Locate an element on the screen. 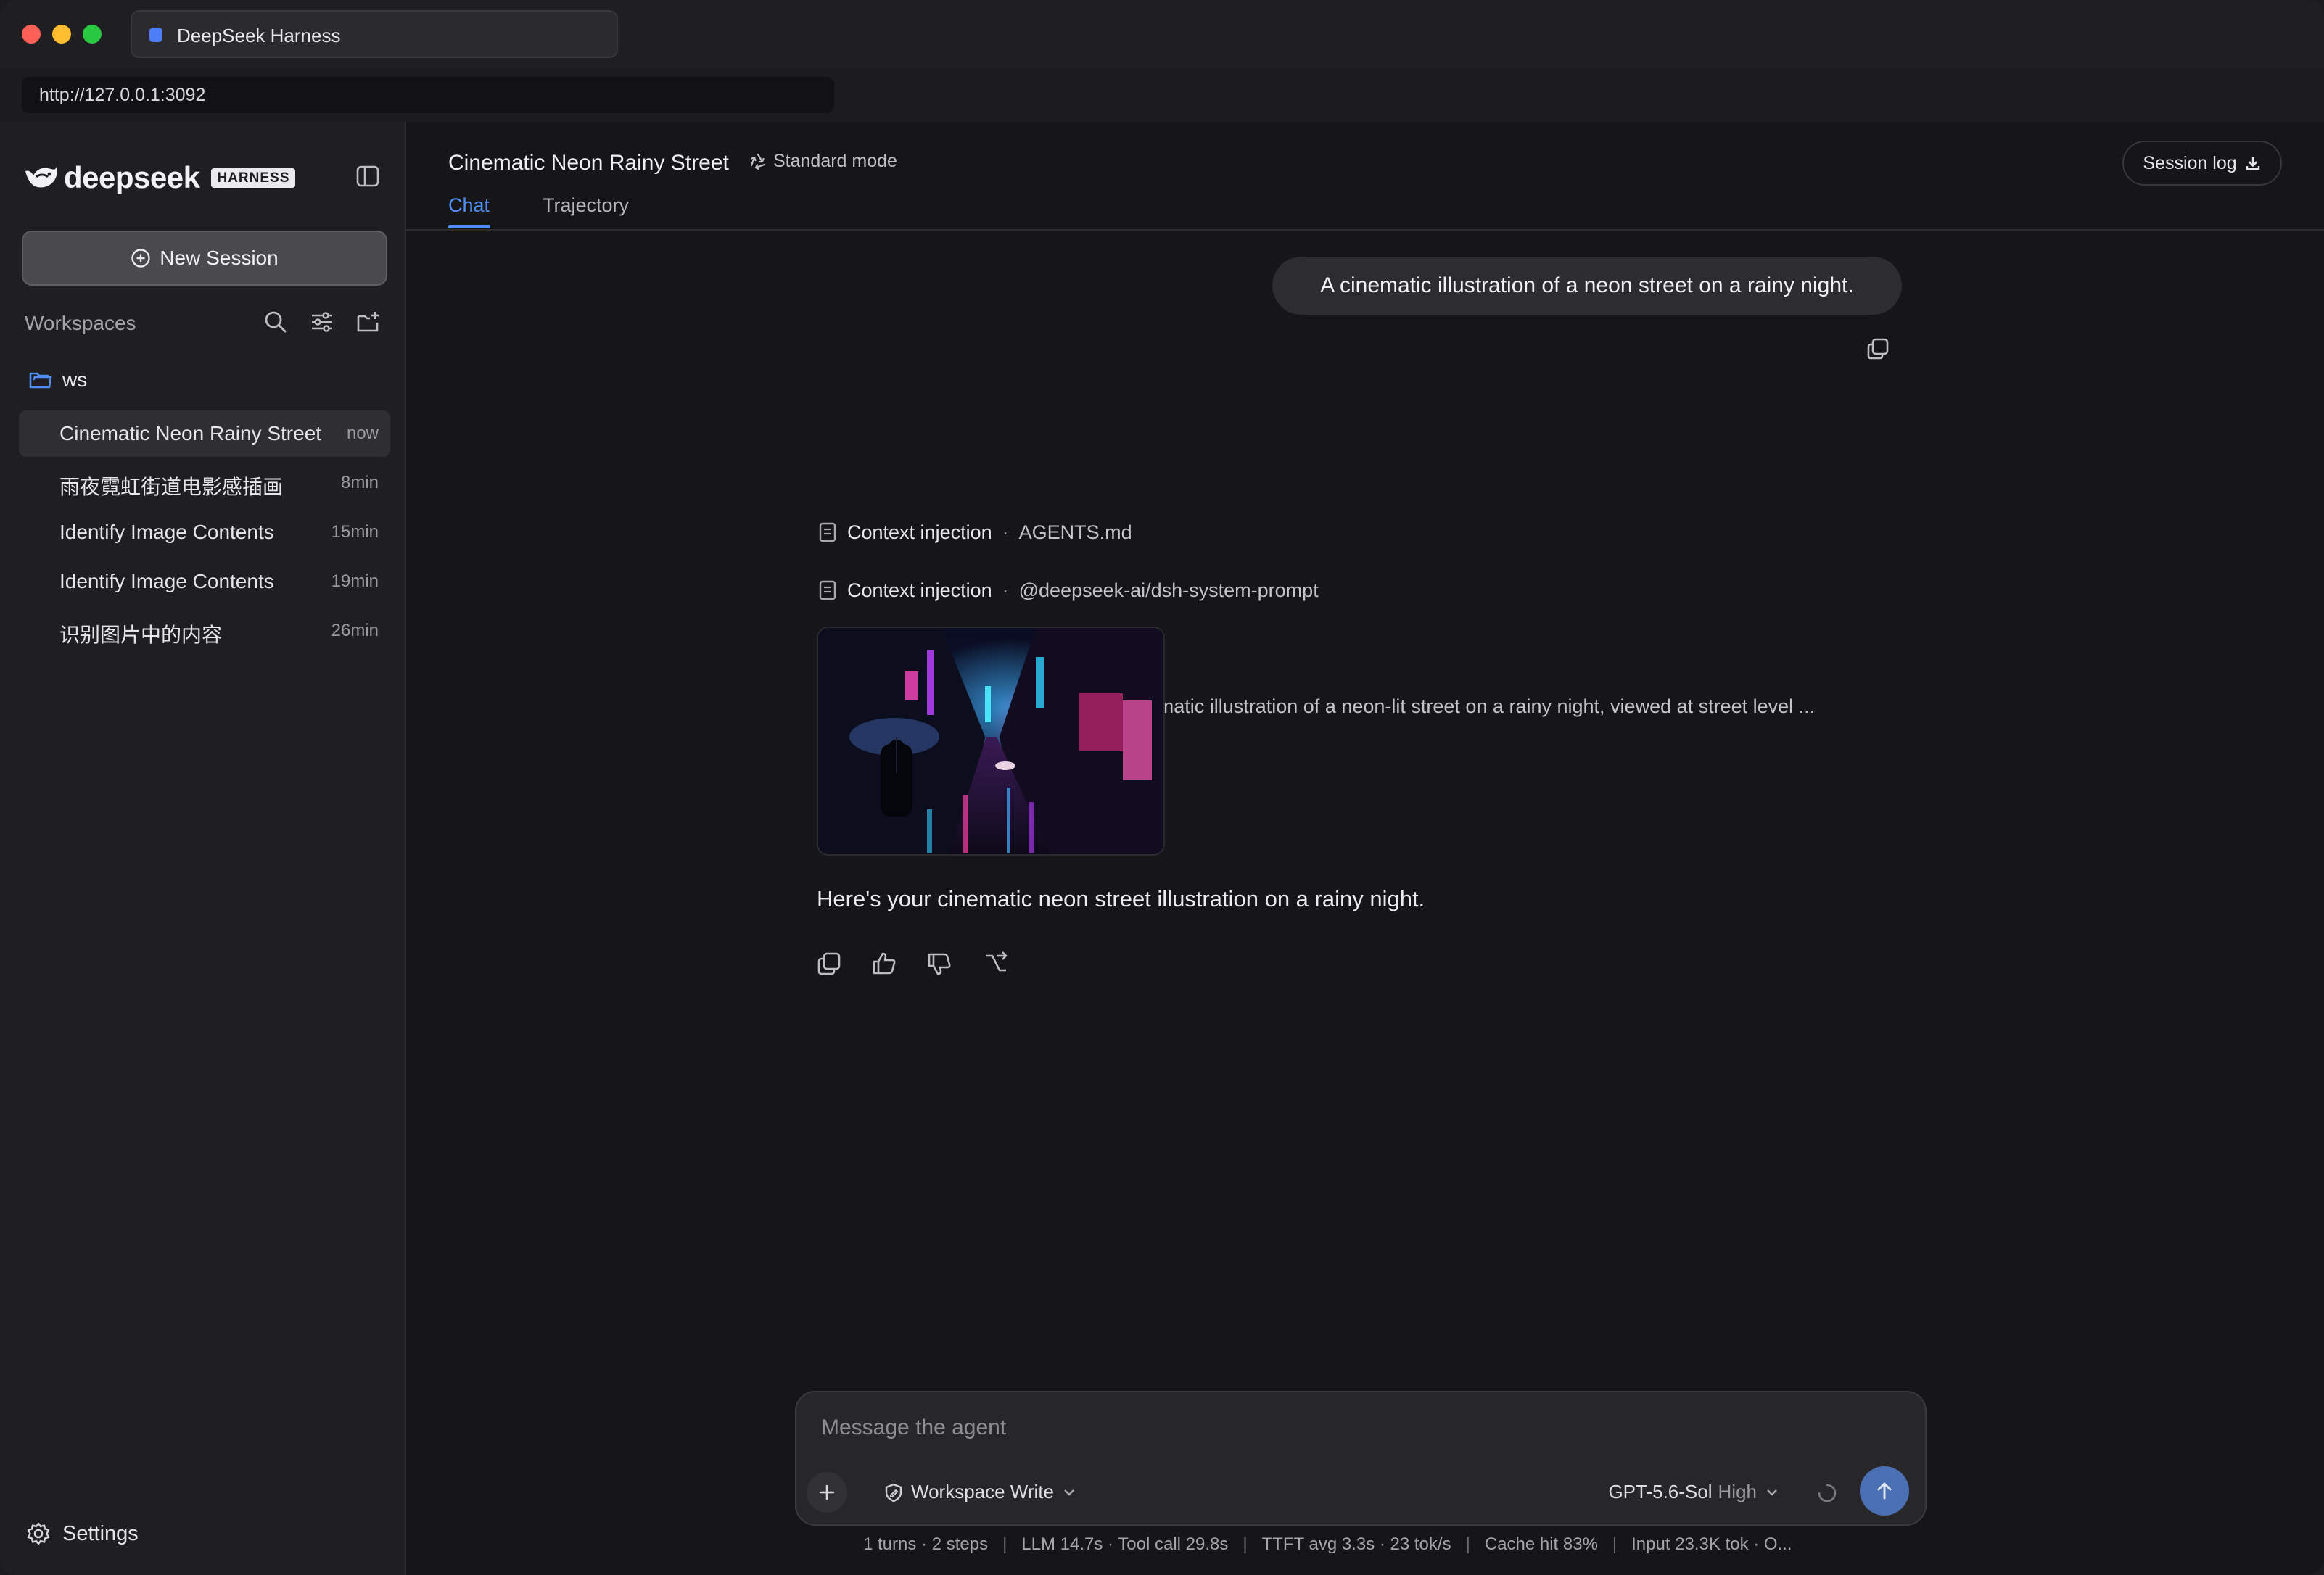 The height and width of the screenshot is (1575, 2324). event-row: Context injection · AGENTS.md is located at coordinates (975, 532).